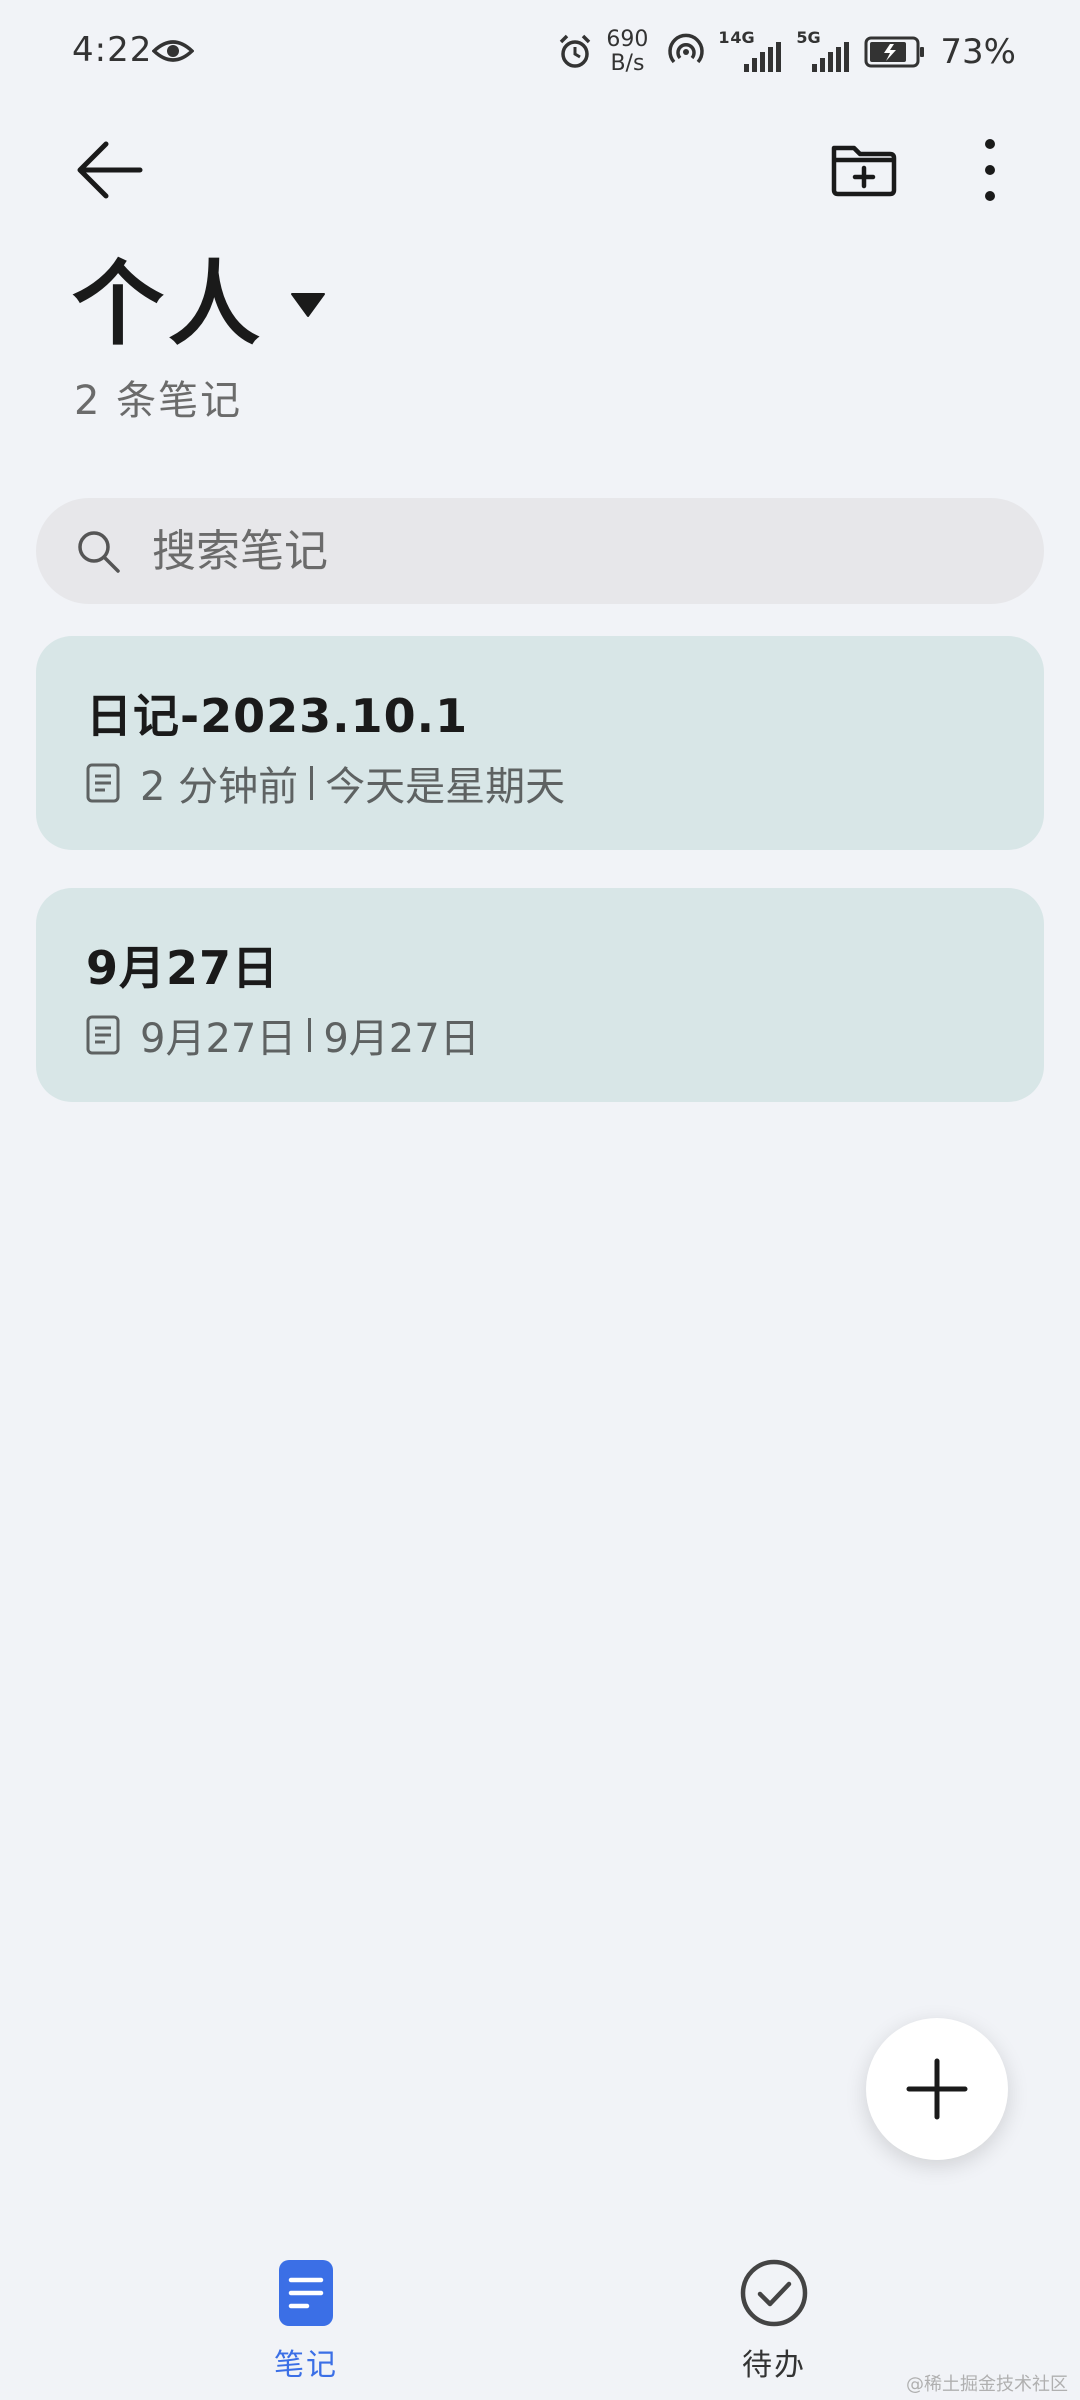 The height and width of the screenshot is (2400, 1080). Describe the element at coordinates (218, 1039) in the screenshot. I see `note-time: 9月27日` at that location.